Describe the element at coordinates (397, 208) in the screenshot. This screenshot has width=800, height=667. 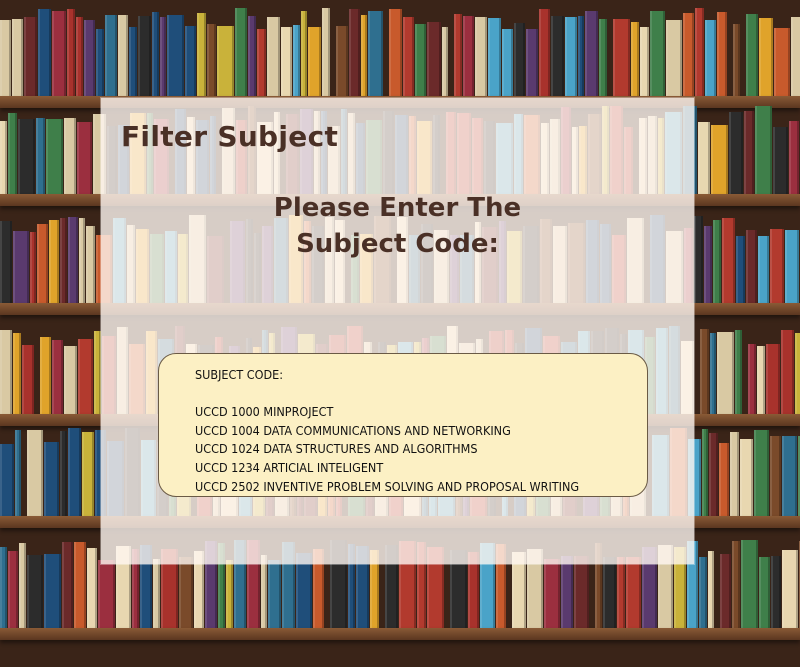
I see `prompt-line-1: Please Enter The` at that location.